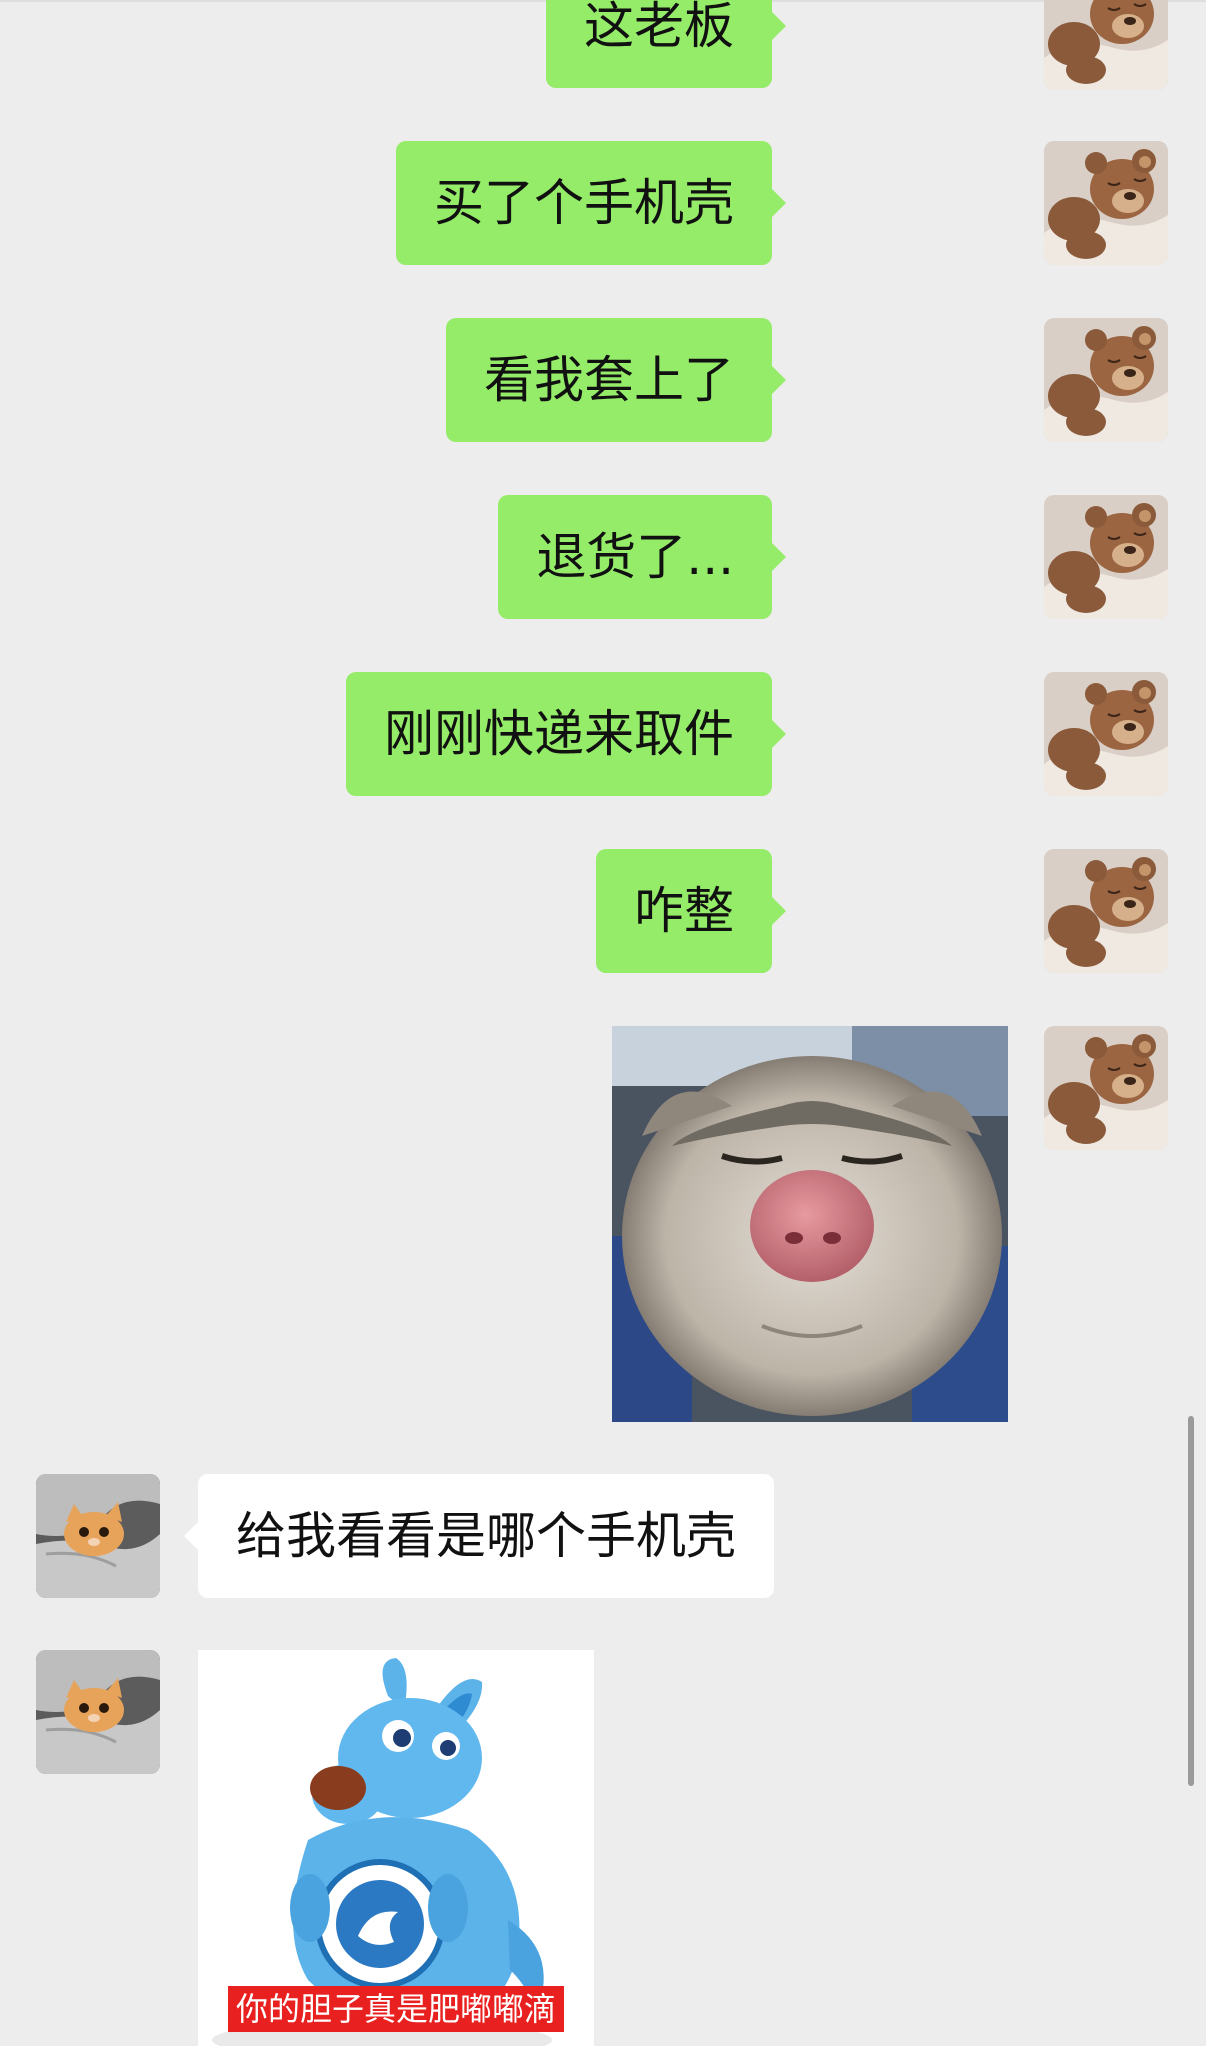 The height and width of the screenshot is (2046, 1206). What do you see at coordinates (684, 911) in the screenshot?
I see `message-text: 咋整` at bounding box center [684, 911].